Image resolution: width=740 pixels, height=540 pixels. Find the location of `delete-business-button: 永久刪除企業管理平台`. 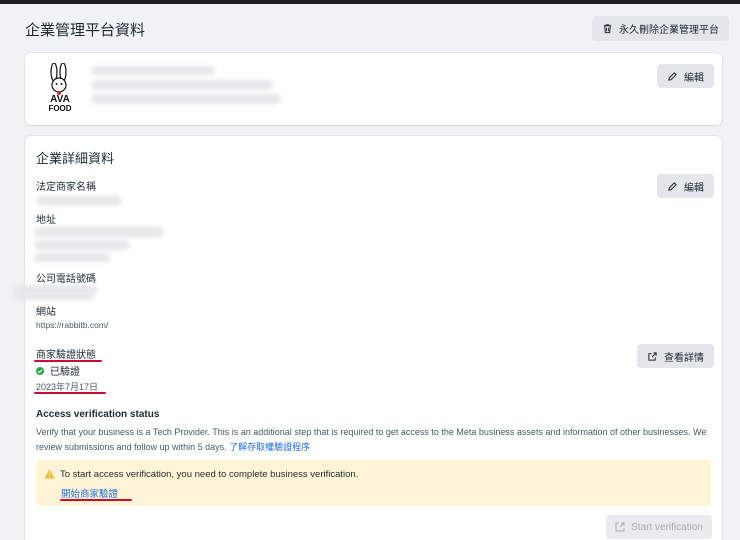

delete-business-button: 永久刪除企業管理平台 is located at coordinates (660, 28).